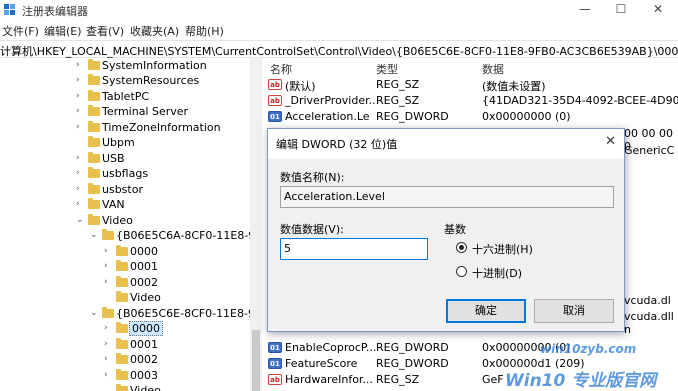  Describe the element at coordinates (145, 111) in the screenshot. I see `tree-item-label: Terminal Server` at that location.